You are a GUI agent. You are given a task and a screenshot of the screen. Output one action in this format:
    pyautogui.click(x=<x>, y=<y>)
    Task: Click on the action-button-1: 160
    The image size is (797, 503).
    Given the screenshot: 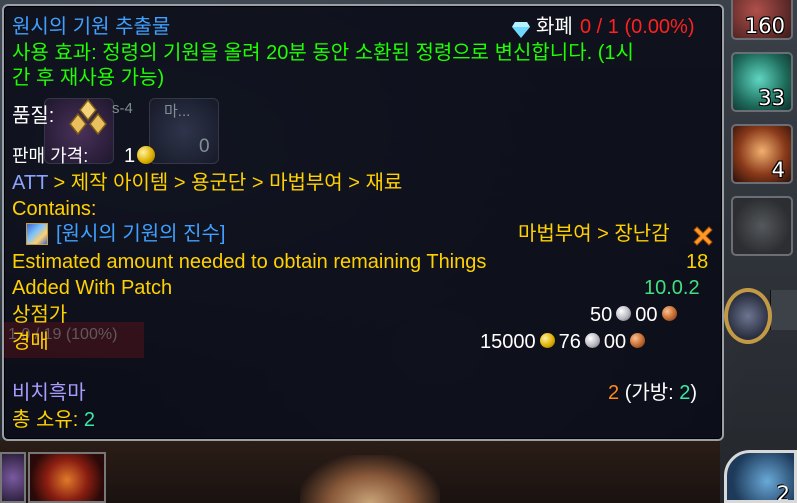 What is the action you would take?
    pyautogui.click(x=762, y=20)
    